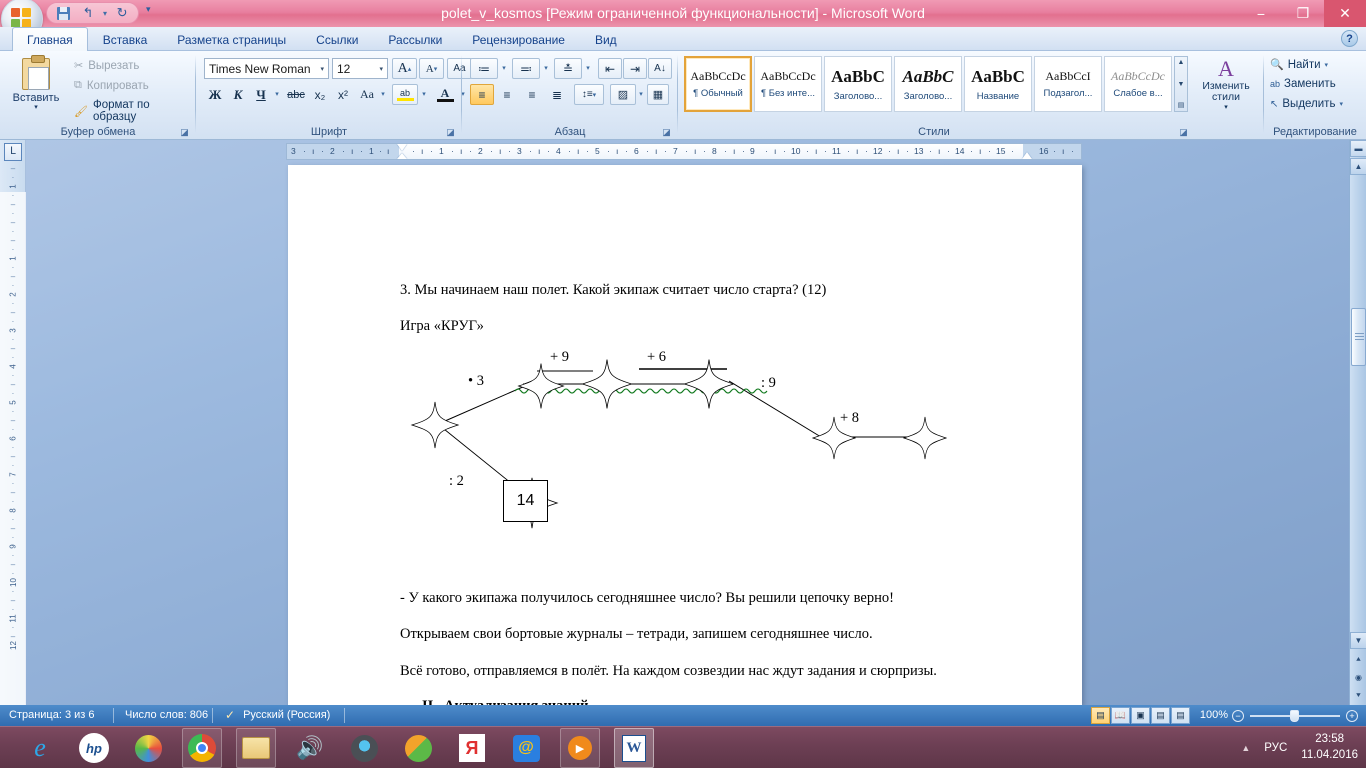  I want to click on highlight-caret-icon: ▾, so click(424, 94).